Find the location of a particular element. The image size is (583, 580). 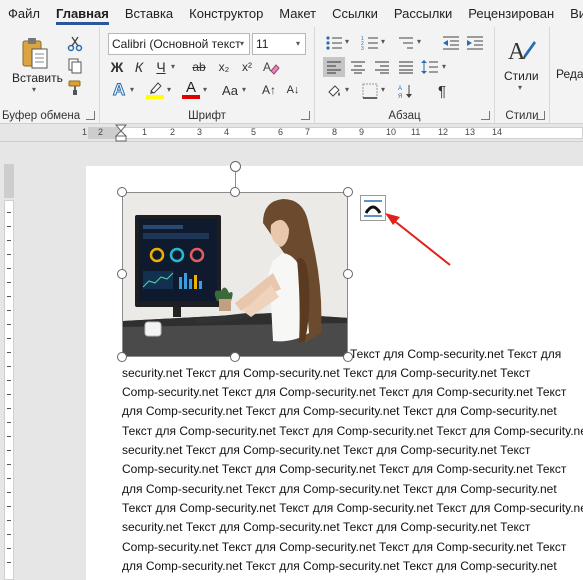

bullets-icon is located at coordinates (334, 43).